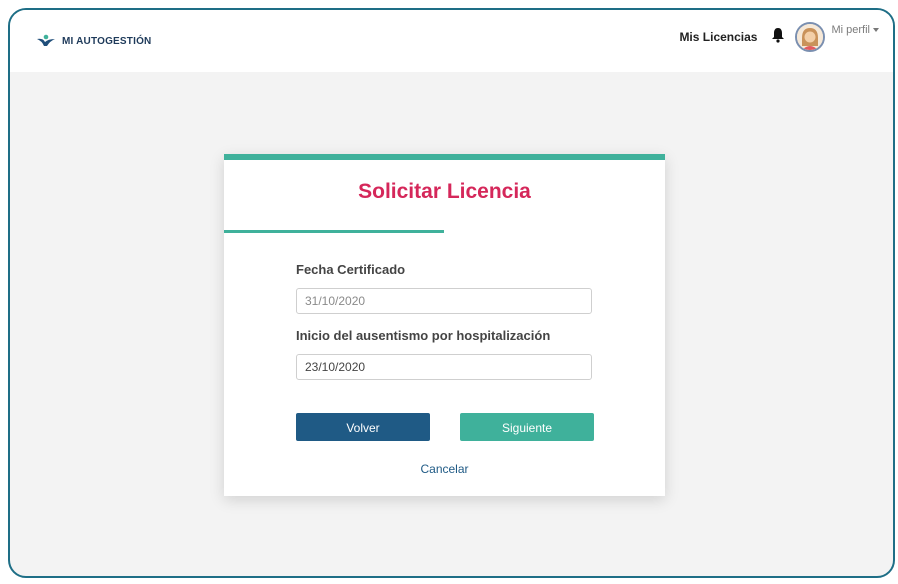 Image resolution: width=898 pixels, height=584 pixels. I want to click on top-navbar: MI AUTOGESTIÓN Mis Licencias Mi perfil, so click(451, 41).